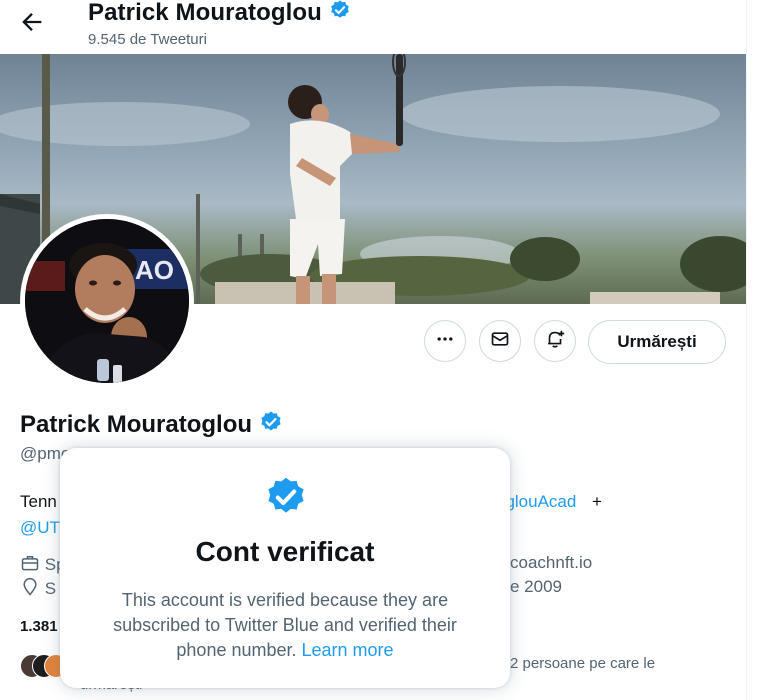 The image size is (780, 700). I want to click on more-button, so click(445, 341).